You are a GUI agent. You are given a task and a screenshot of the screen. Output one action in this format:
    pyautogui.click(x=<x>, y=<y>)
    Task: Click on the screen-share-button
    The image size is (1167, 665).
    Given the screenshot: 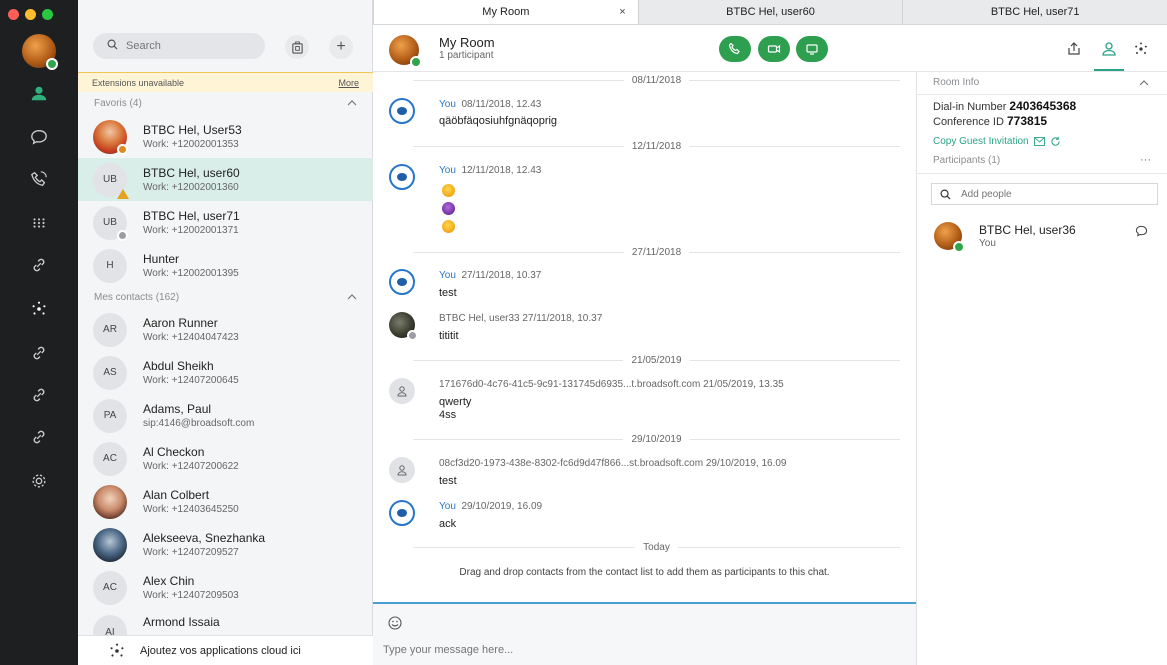 What is the action you would take?
    pyautogui.click(x=812, y=49)
    